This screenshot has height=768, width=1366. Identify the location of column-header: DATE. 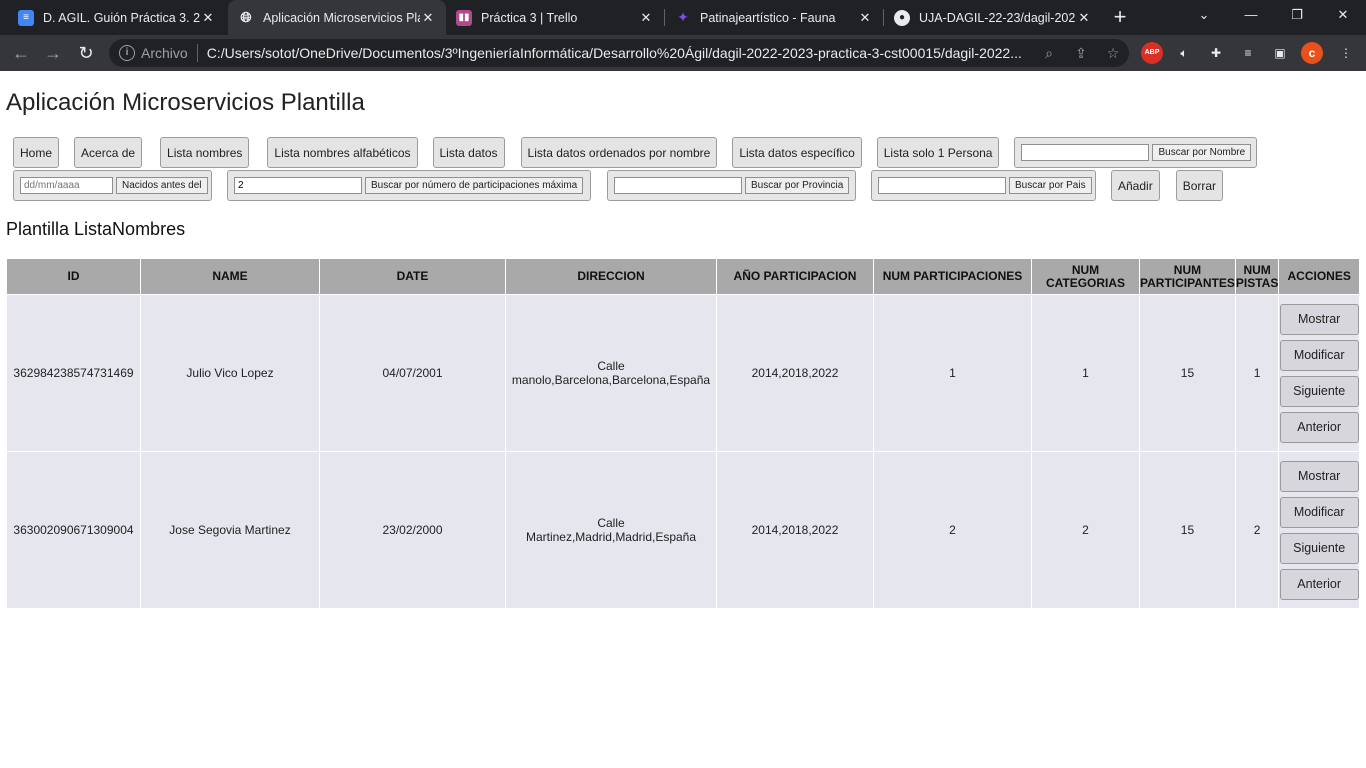
(412, 276).